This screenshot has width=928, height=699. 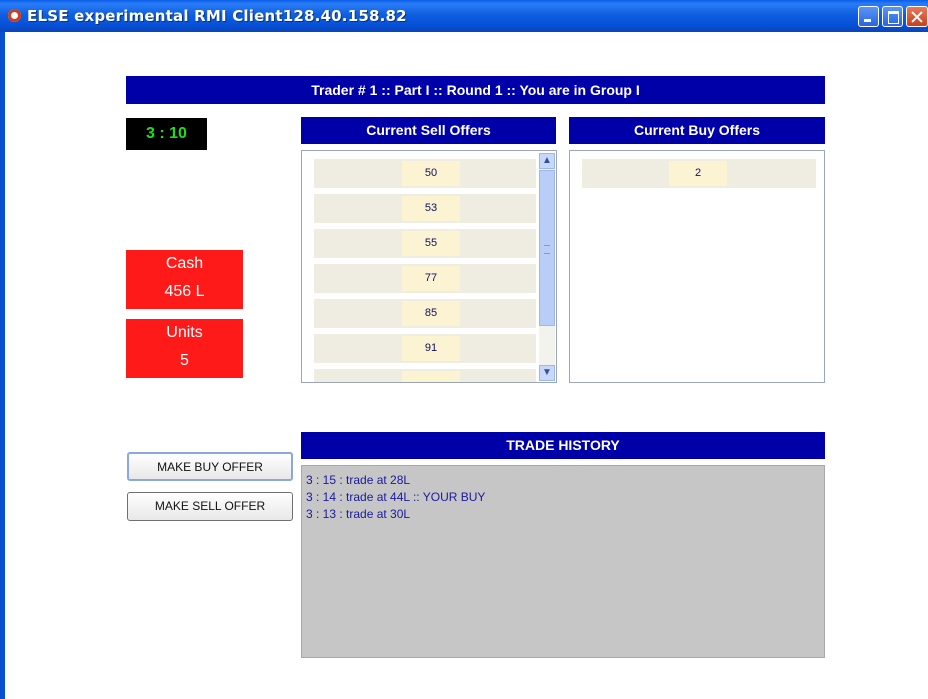 I want to click on cash-display: Cash 456 L, so click(x=184, y=279).